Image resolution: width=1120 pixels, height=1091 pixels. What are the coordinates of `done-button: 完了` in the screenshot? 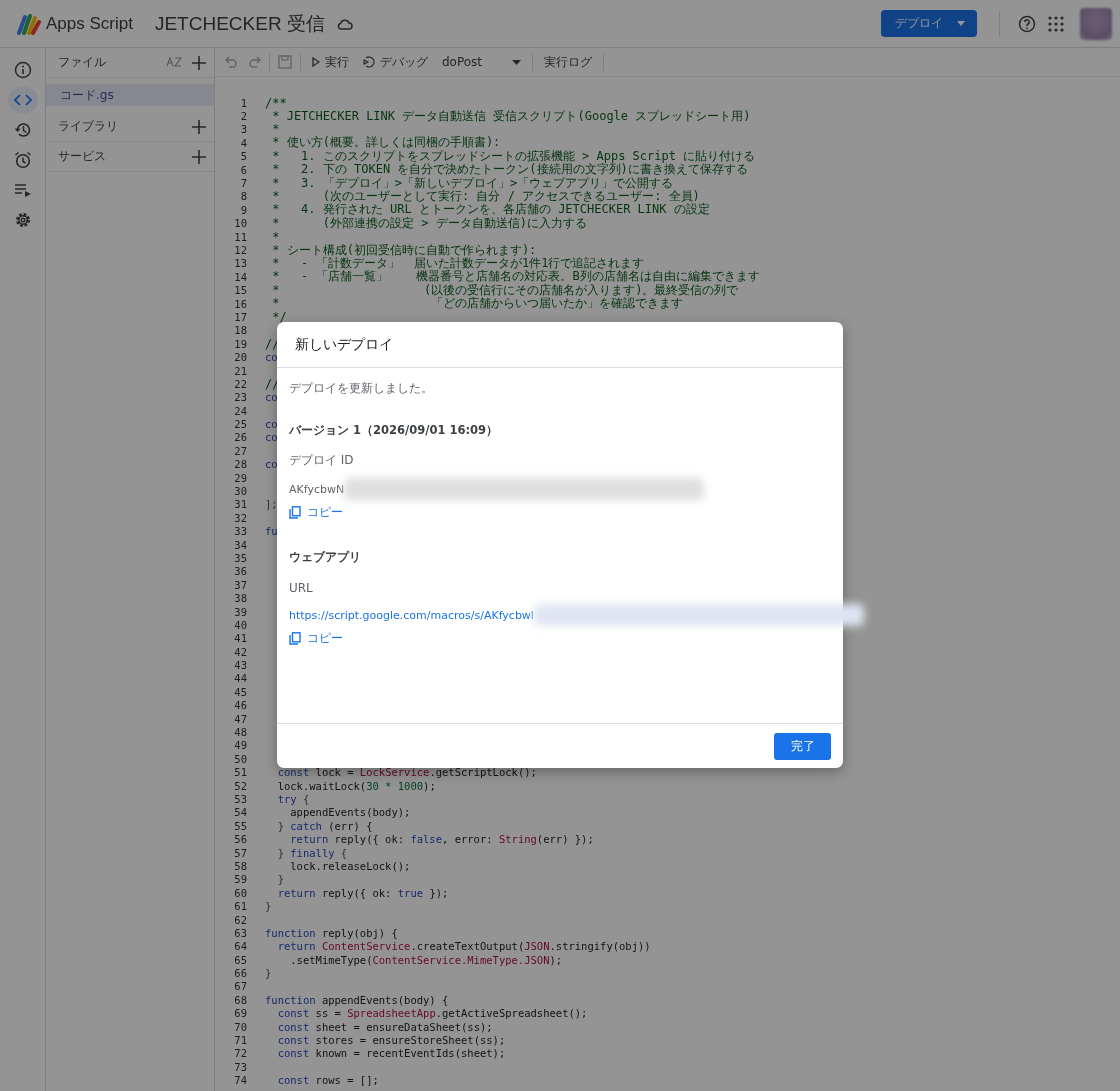 It's located at (802, 746).